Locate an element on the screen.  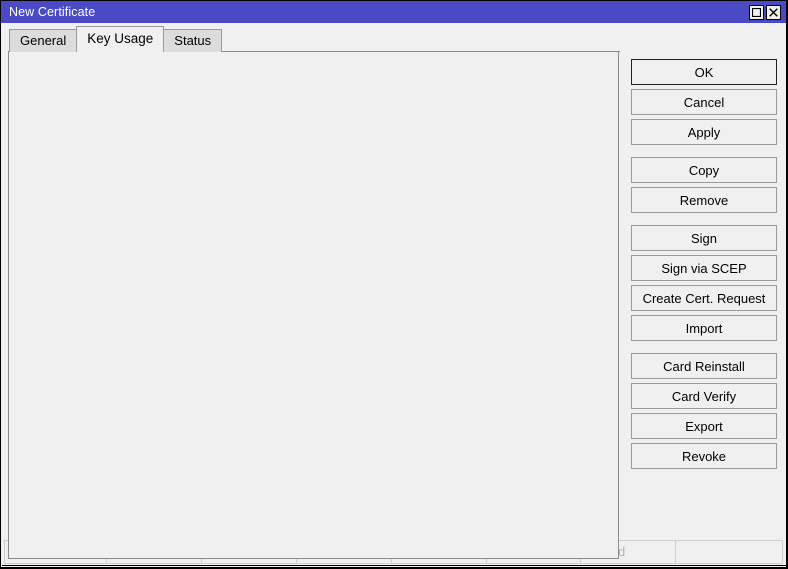
close-button is located at coordinates (773, 12).